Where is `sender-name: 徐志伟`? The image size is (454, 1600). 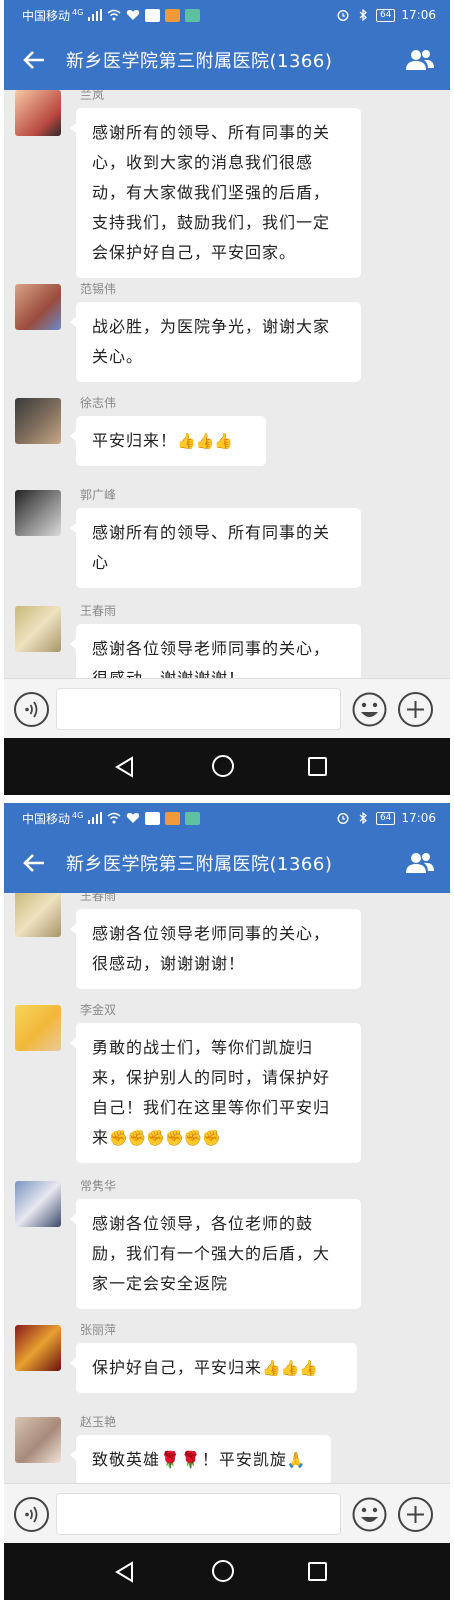
sender-name: 徐志伟 is located at coordinates (98, 403).